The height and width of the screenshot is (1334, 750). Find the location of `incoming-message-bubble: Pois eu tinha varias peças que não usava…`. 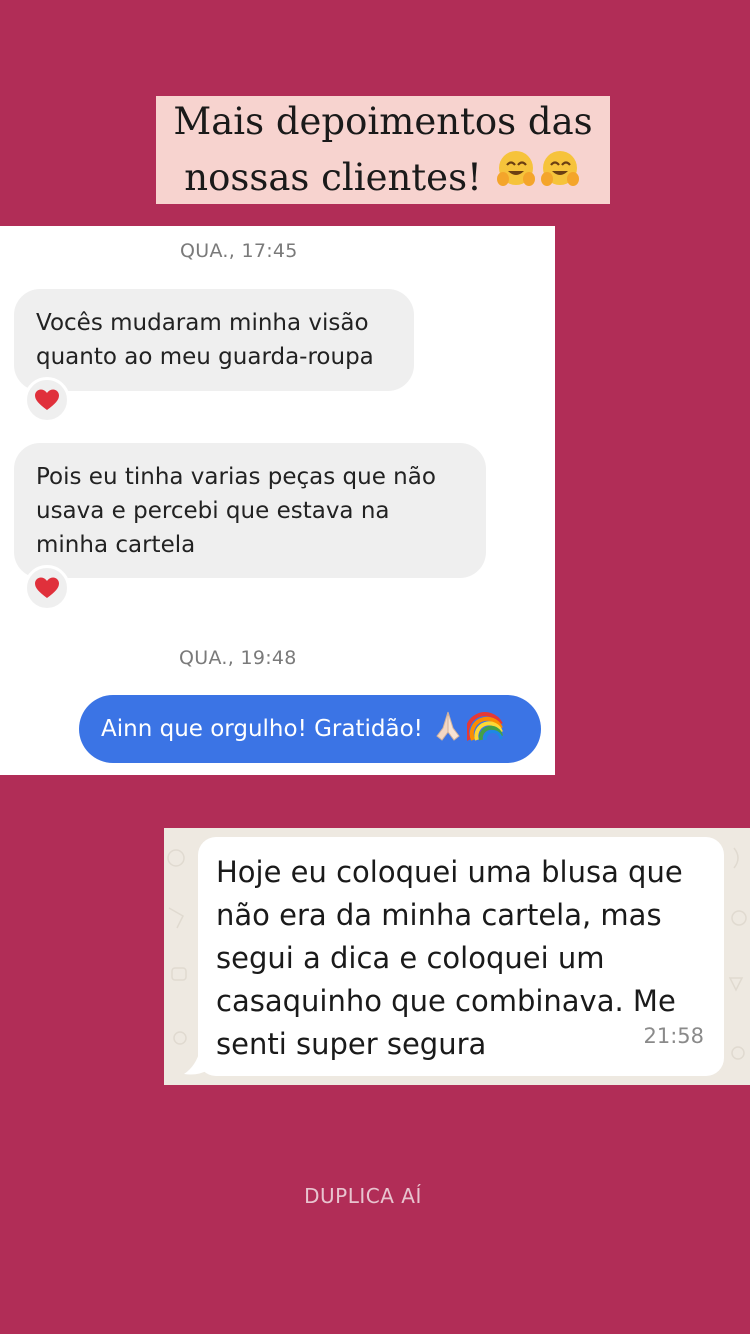

incoming-message-bubble: Pois eu tinha varias peças que não usava… is located at coordinates (250, 510).